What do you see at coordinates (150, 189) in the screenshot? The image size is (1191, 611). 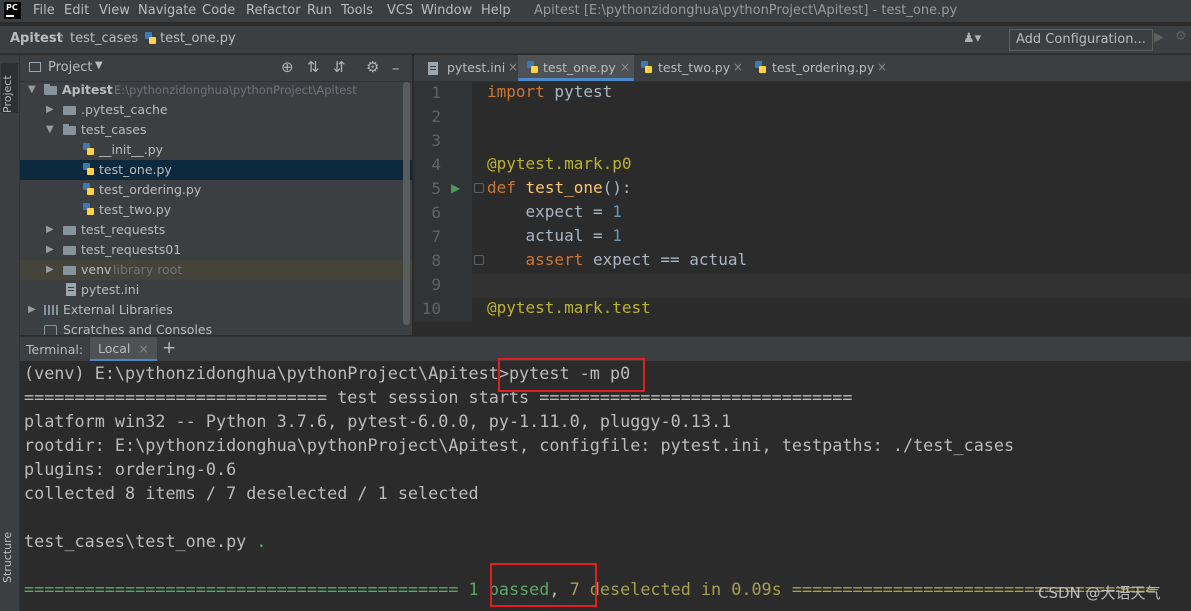 I see `tree-item-label: test_ordering.py` at bounding box center [150, 189].